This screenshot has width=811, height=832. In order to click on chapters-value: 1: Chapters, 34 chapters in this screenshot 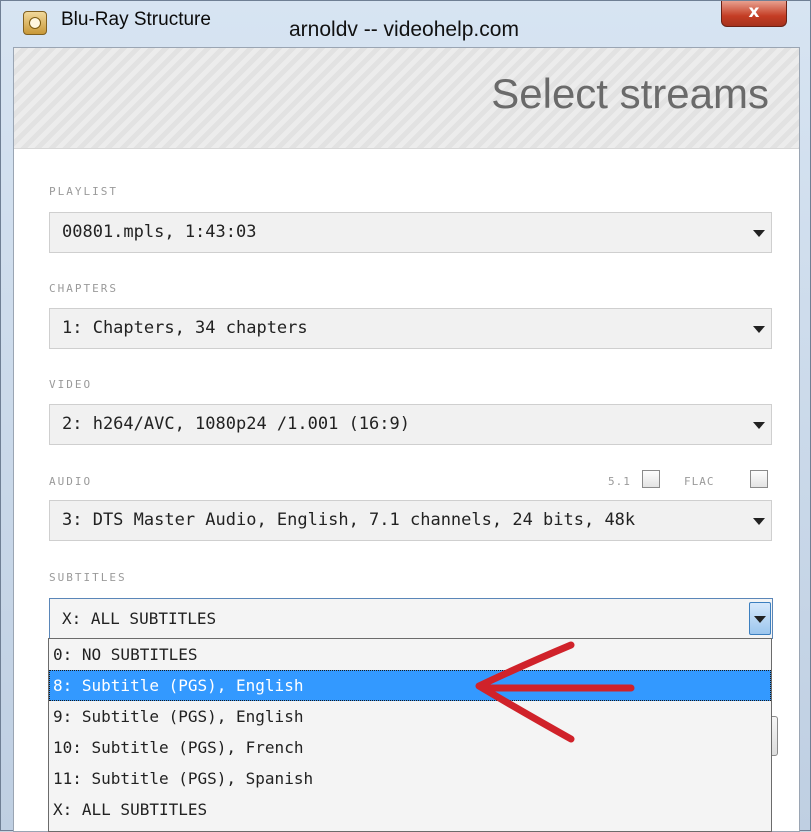, I will do `click(185, 328)`.